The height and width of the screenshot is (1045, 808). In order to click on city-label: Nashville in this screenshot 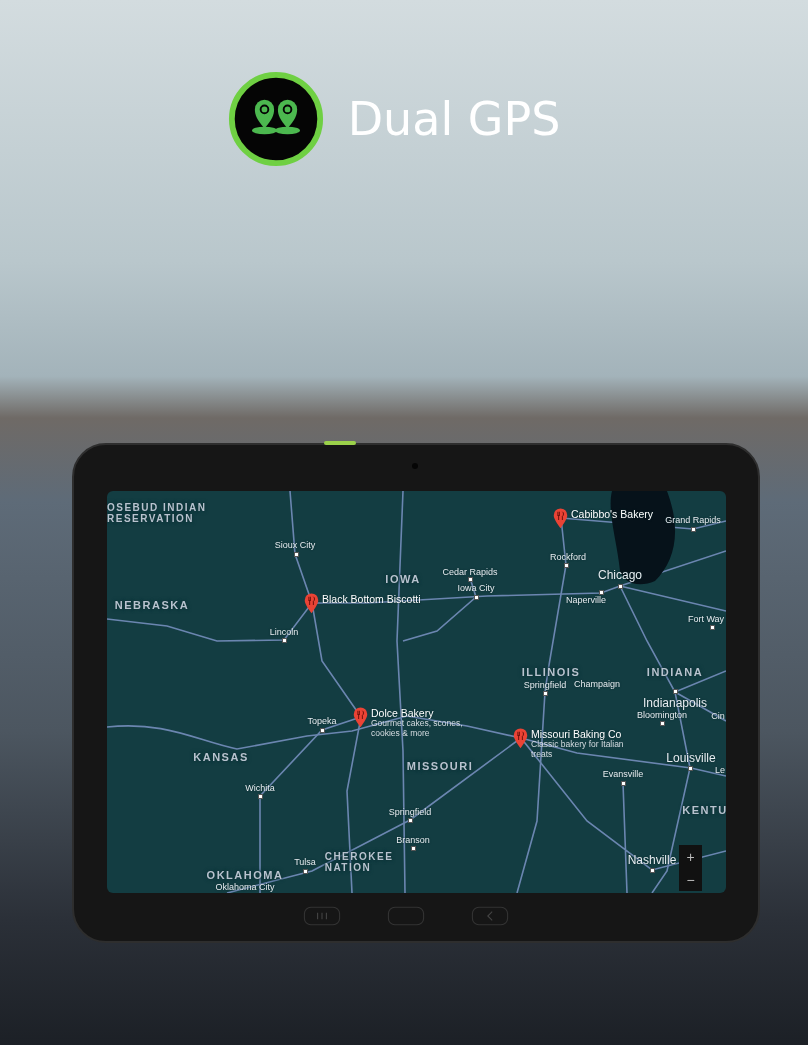, I will do `click(652, 860)`.